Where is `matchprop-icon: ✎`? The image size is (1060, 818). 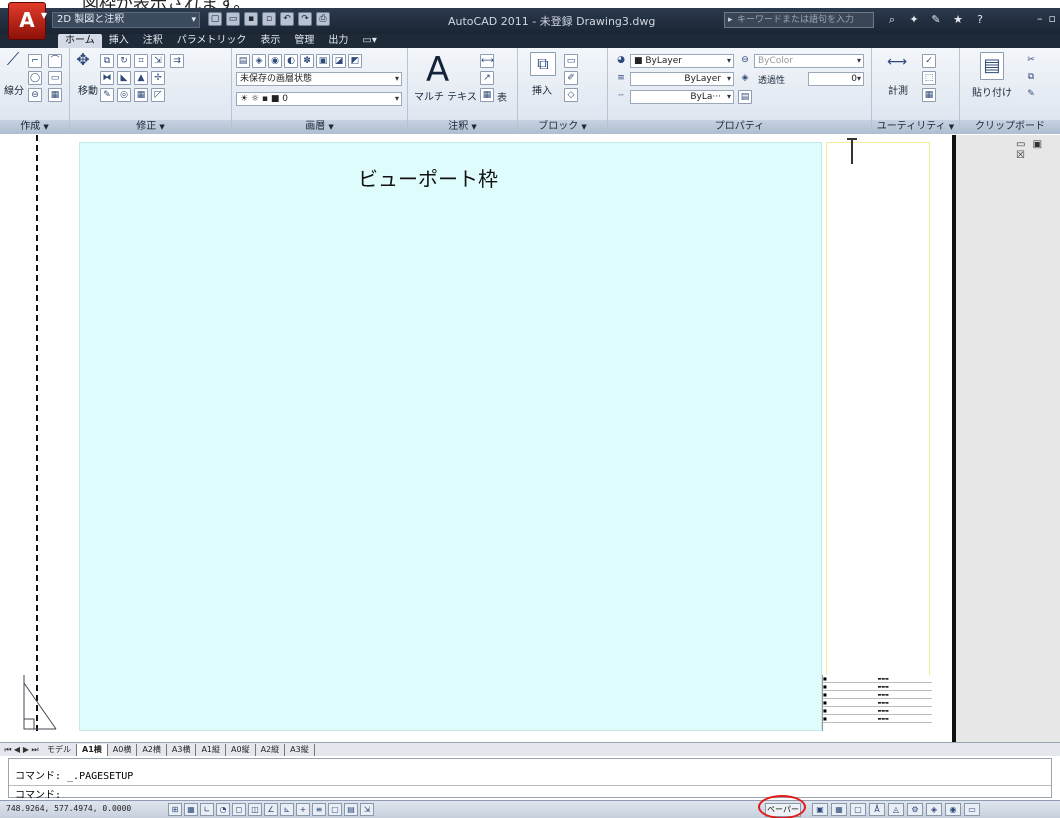 matchprop-icon: ✎ is located at coordinates (1031, 95).